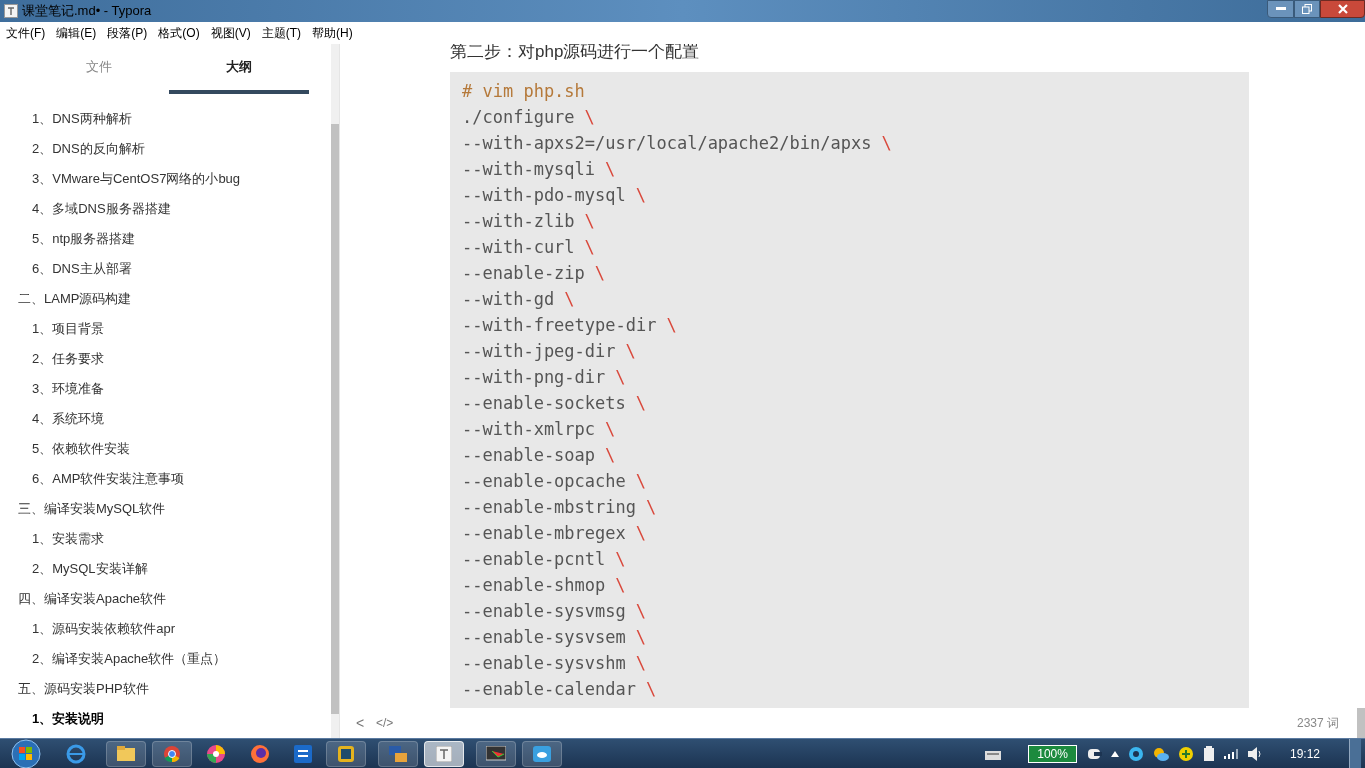 This screenshot has width=1365, height=768. What do you see at coordinates (165, 599) in the screenshot?
I see `outline-item: 四、编译安装Apache软件` at bounding box center [165, 599].